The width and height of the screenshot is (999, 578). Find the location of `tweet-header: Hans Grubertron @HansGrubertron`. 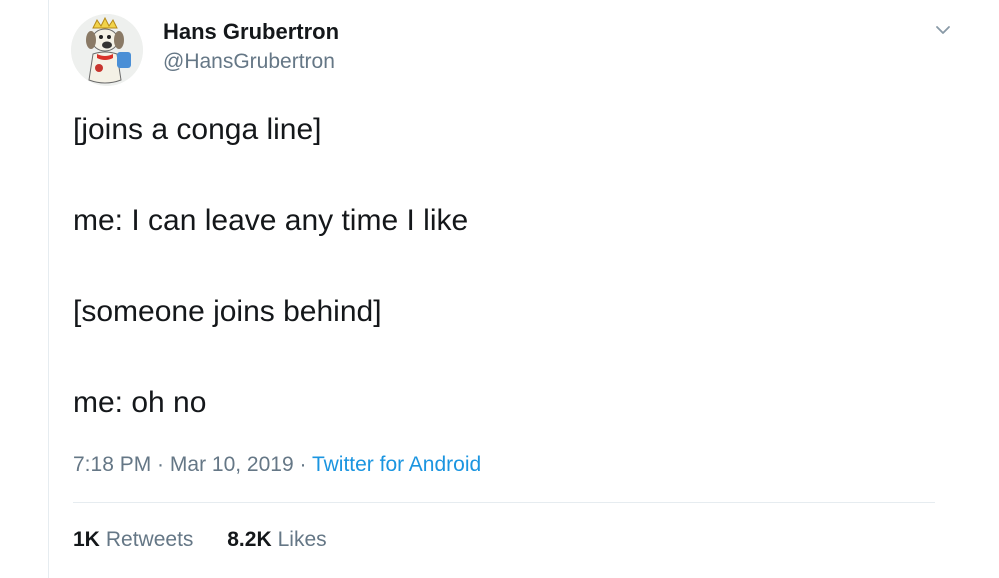

tweet-header: Hans Grubertron @HansGrubertron is located at coordinates (516, 50).